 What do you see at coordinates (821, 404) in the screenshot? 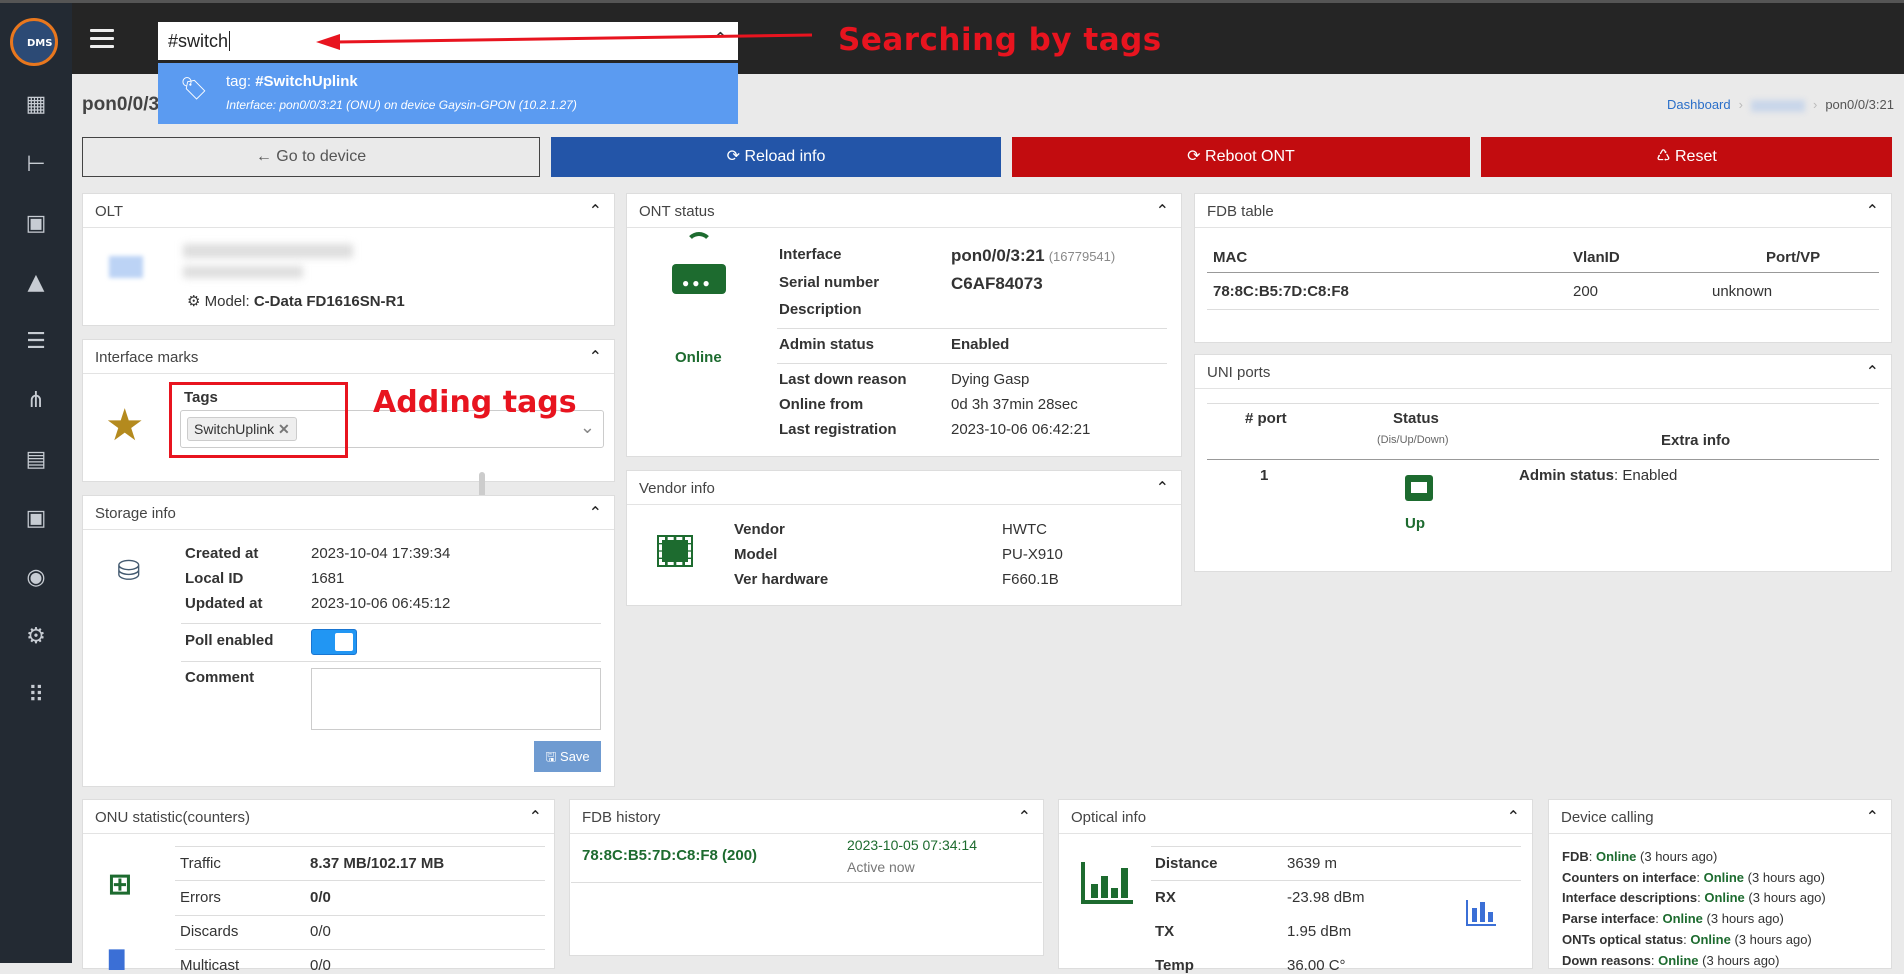
I see `online-from-label: Online from` at bounding box center [821, 404].